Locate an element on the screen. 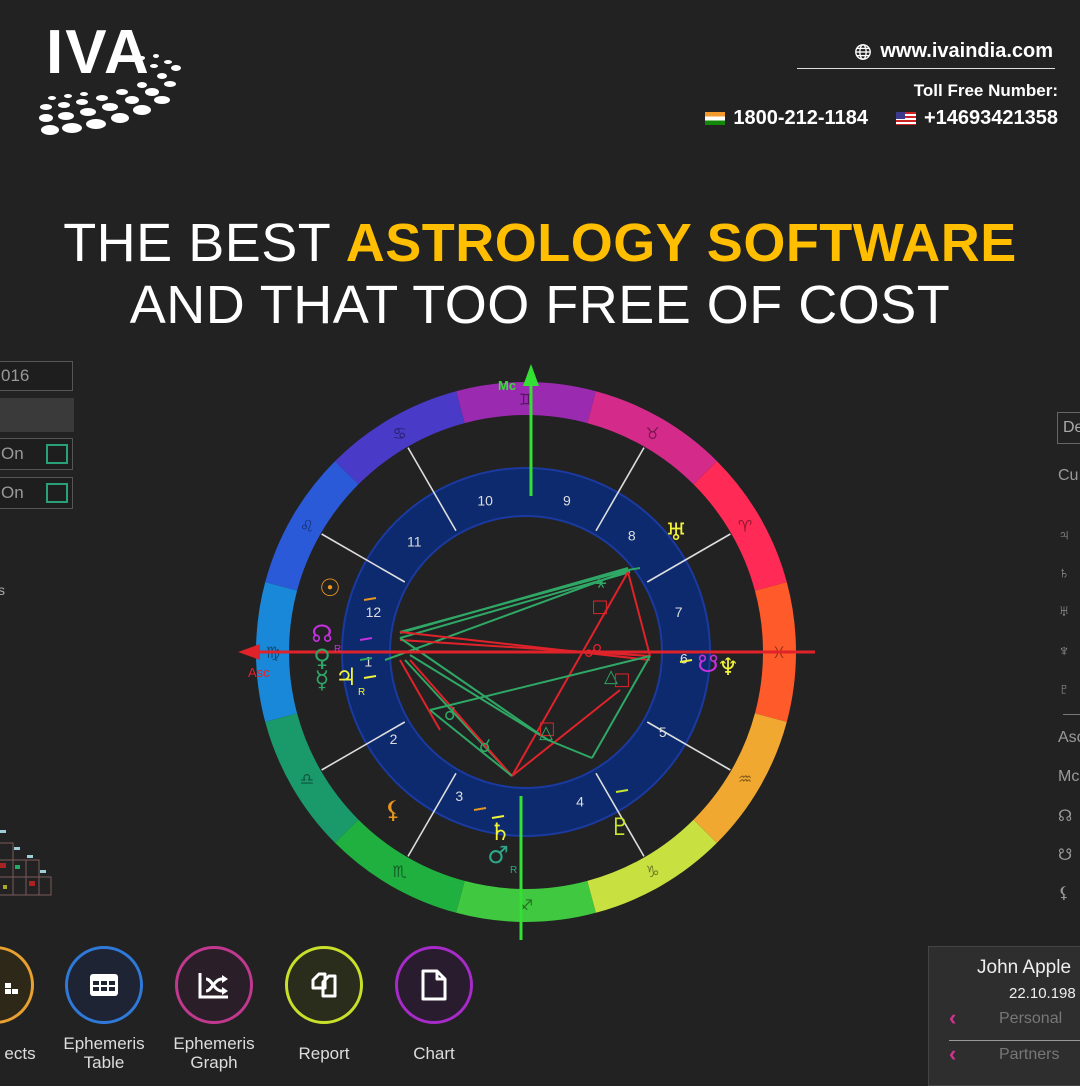  planet-glyph: ☋ is located at coordinates (707, 664).